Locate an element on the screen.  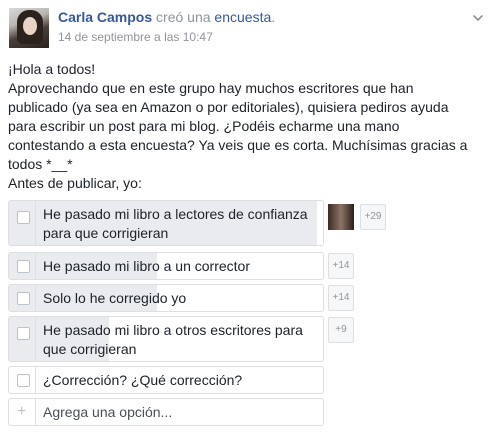
post-action: creó una is located at coordinates (183, 17).